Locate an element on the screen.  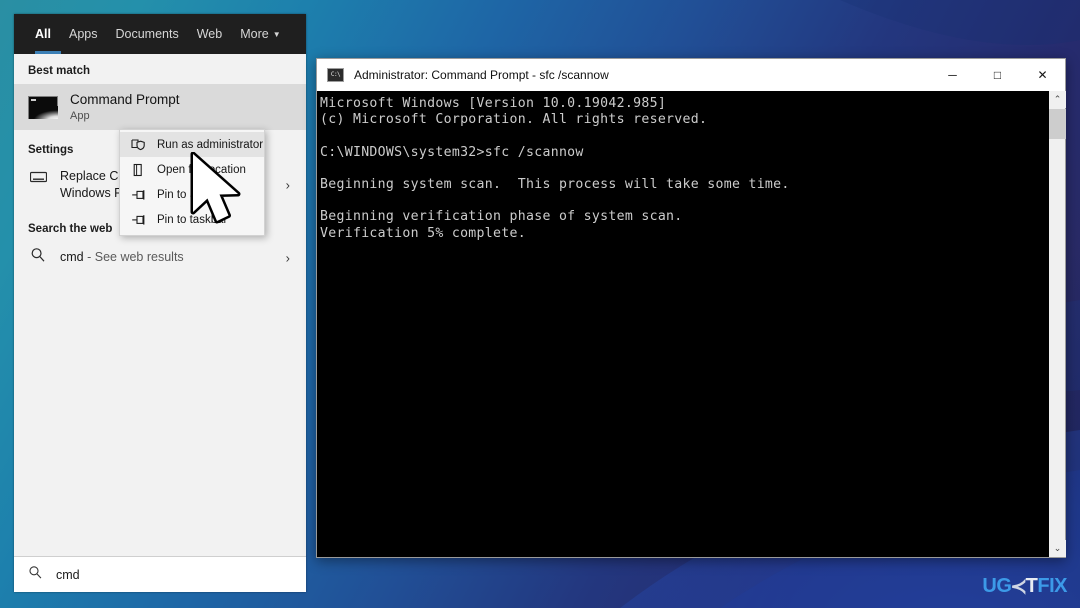
watermark-part-ug: UG is located at coordinates (997, 586).